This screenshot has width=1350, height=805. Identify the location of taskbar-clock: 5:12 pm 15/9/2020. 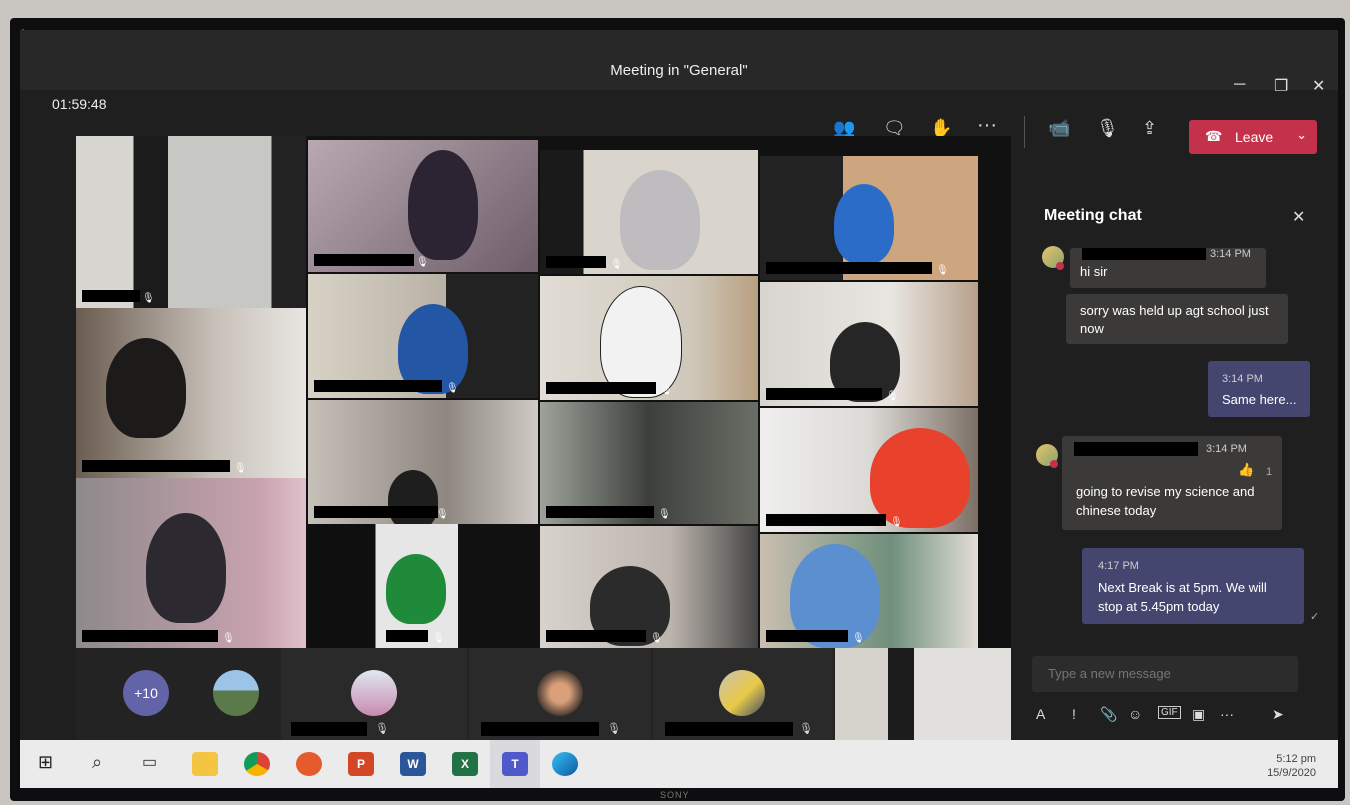
(1286, 766).